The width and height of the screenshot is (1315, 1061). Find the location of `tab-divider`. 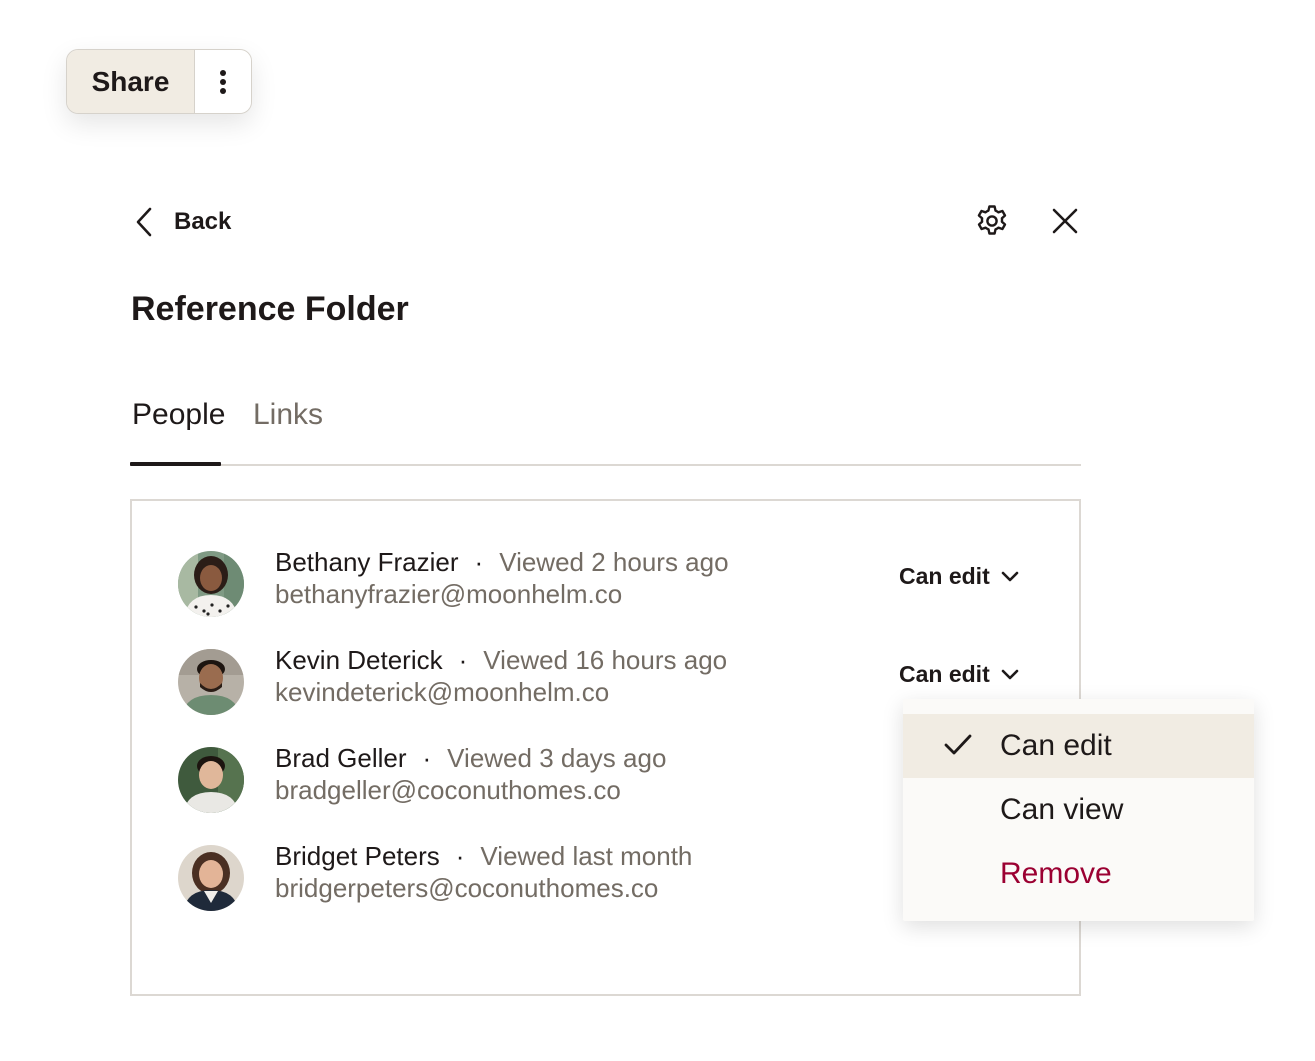

tab-divider is located at coordinates (605, 465).